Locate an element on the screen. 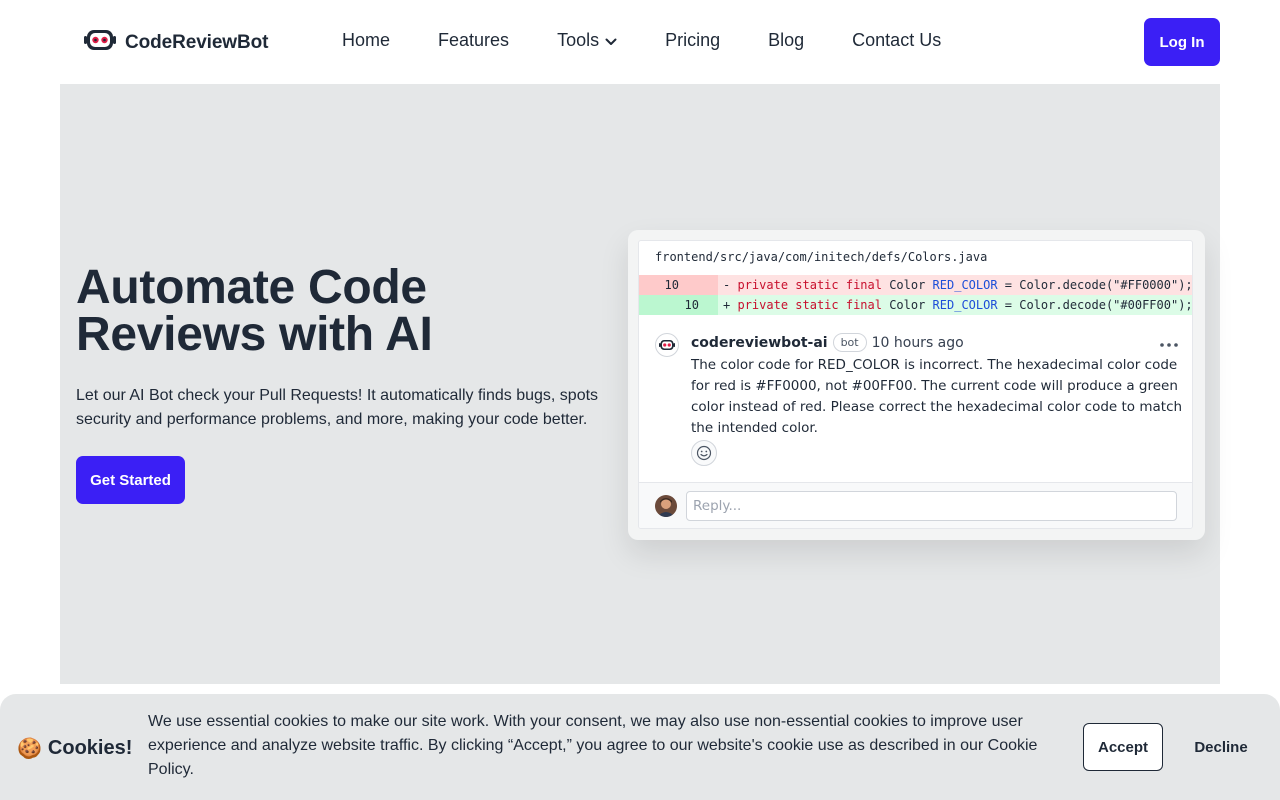 The width and height of the screenshot is (1280, 800). brand-logo: CodeReviewBot is located at coordinates (176, 42).